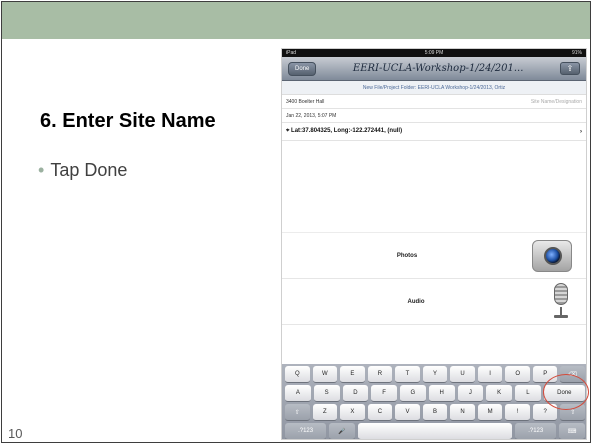 This screenshot has width=592, height=444. What do you see at coordinates (416, 301) in the screenshot?
I see `media-label: Audio` at bounding box center [416, 301].